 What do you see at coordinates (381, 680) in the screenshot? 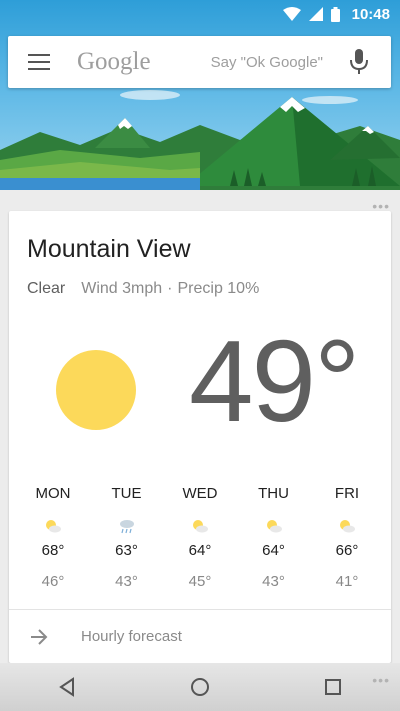
I see `overflow-menu-icon: •••` at bounding box center [381, 680].